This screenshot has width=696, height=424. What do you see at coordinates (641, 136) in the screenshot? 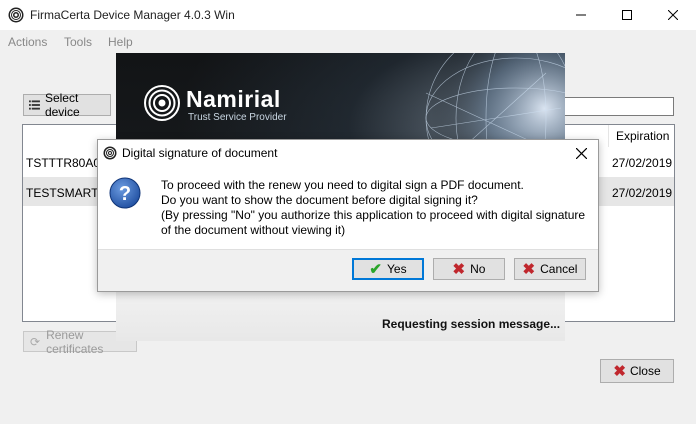
I see `column-header-expiration: Expiration` at bounding box center [641, 136].